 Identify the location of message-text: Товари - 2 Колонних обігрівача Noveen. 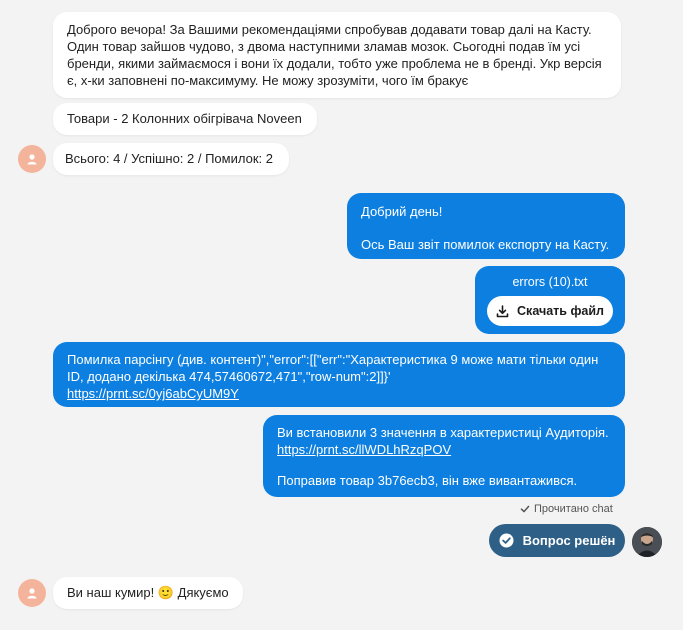
(184, 118).